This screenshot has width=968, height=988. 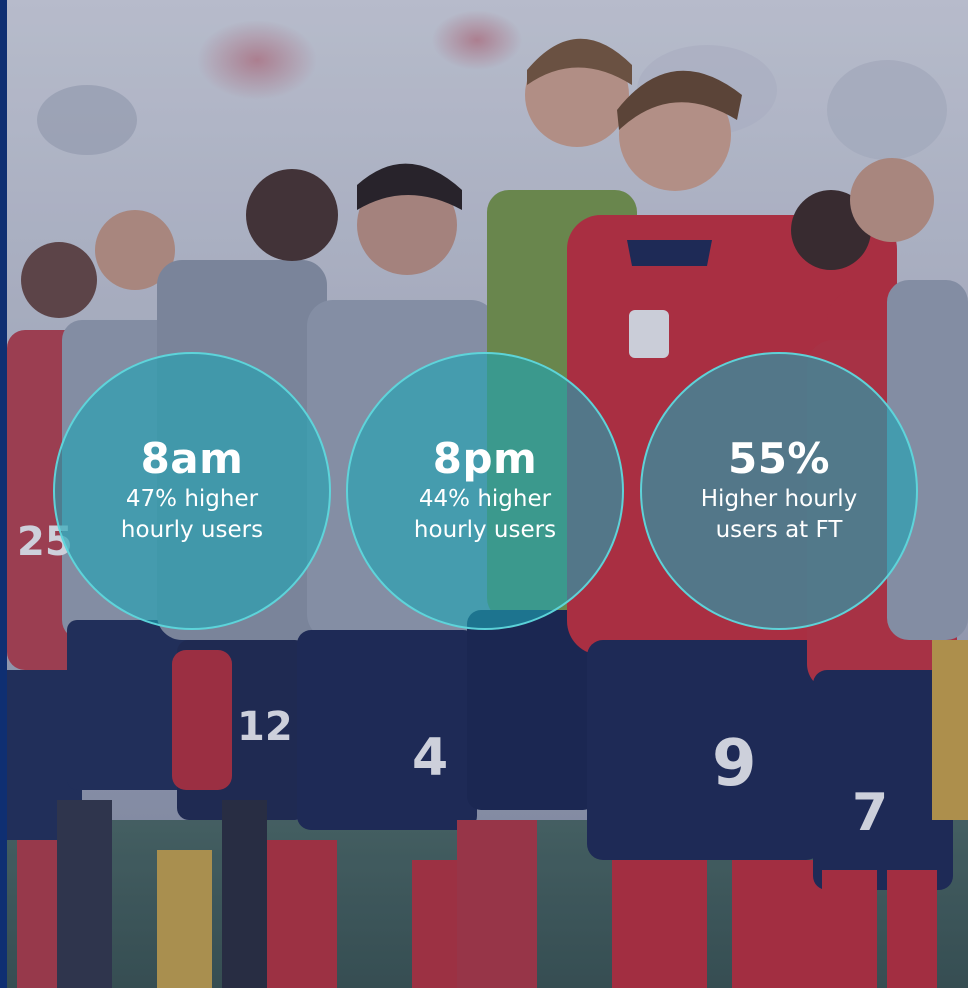 What do you see at coordinates (192, 514) in the screenshot?
I see `stat-caption: 47% higher hourly users` at bounding box center [192, 514].